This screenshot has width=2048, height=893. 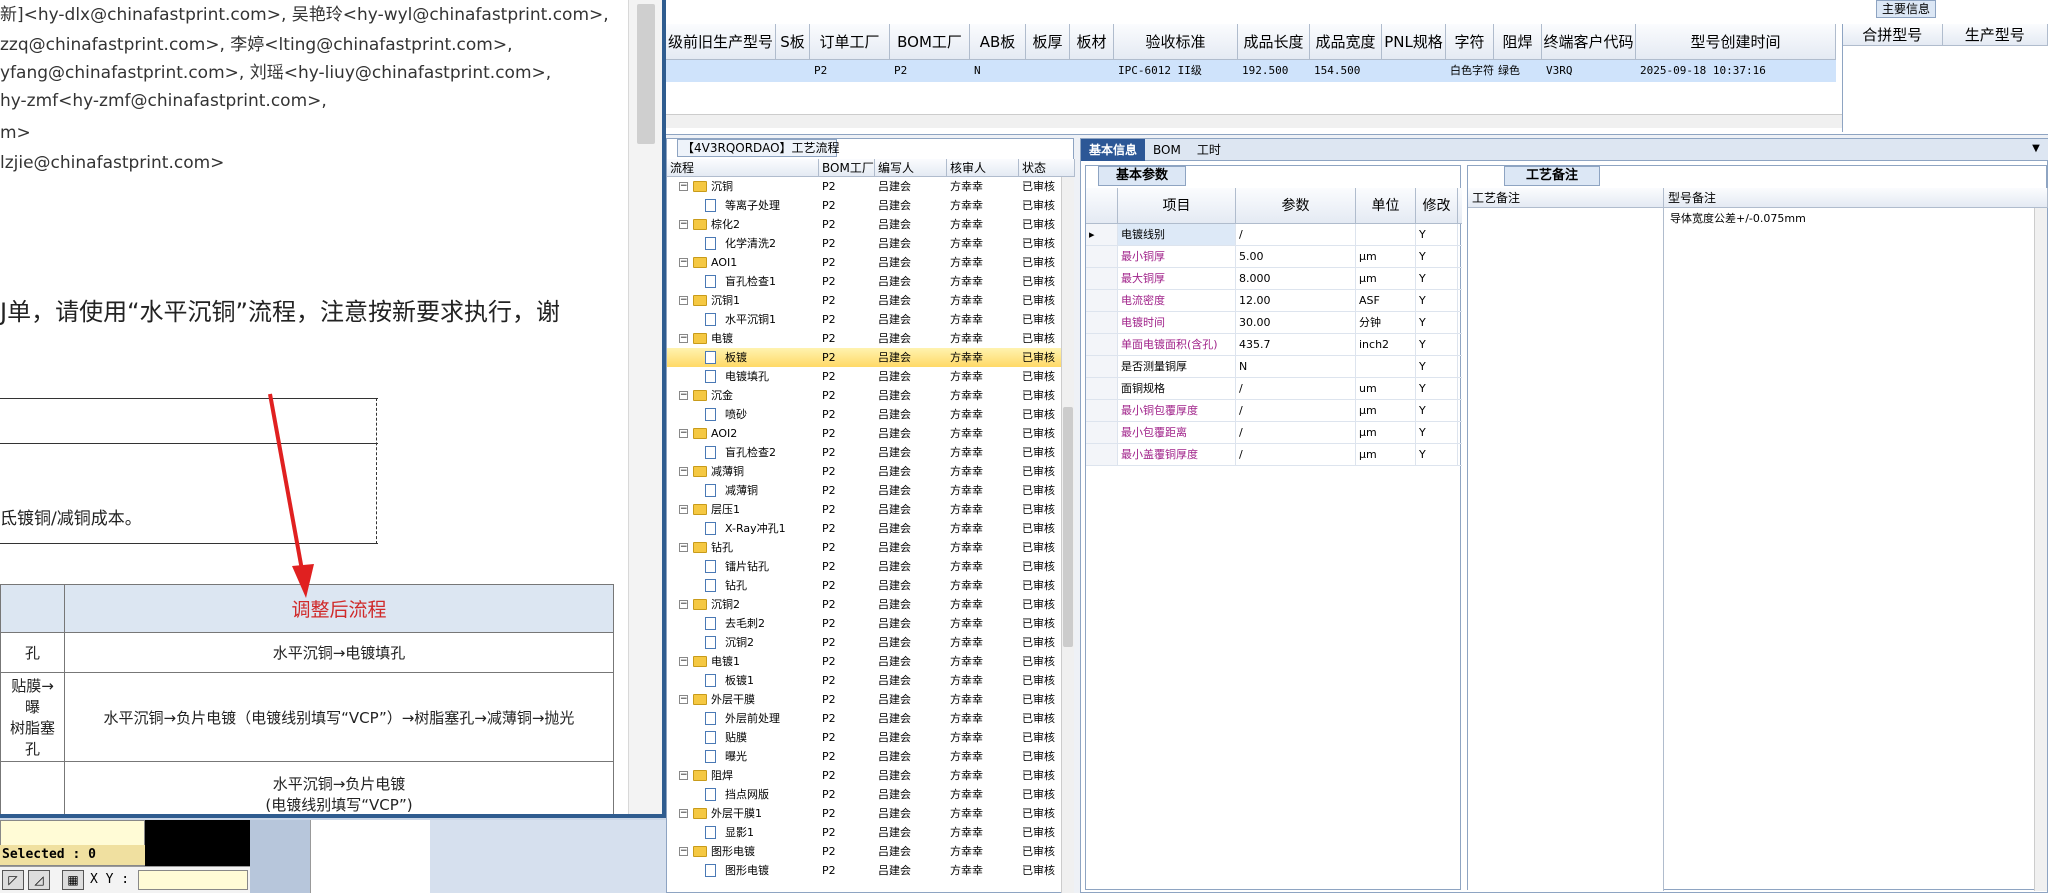 I want to click on process-tree-scrollbar, so click(x=1067, y=535).